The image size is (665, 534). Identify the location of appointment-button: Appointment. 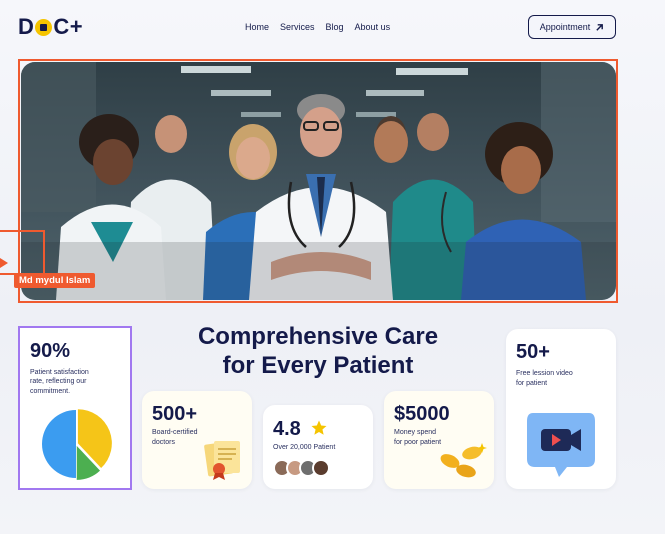
(572, 27).